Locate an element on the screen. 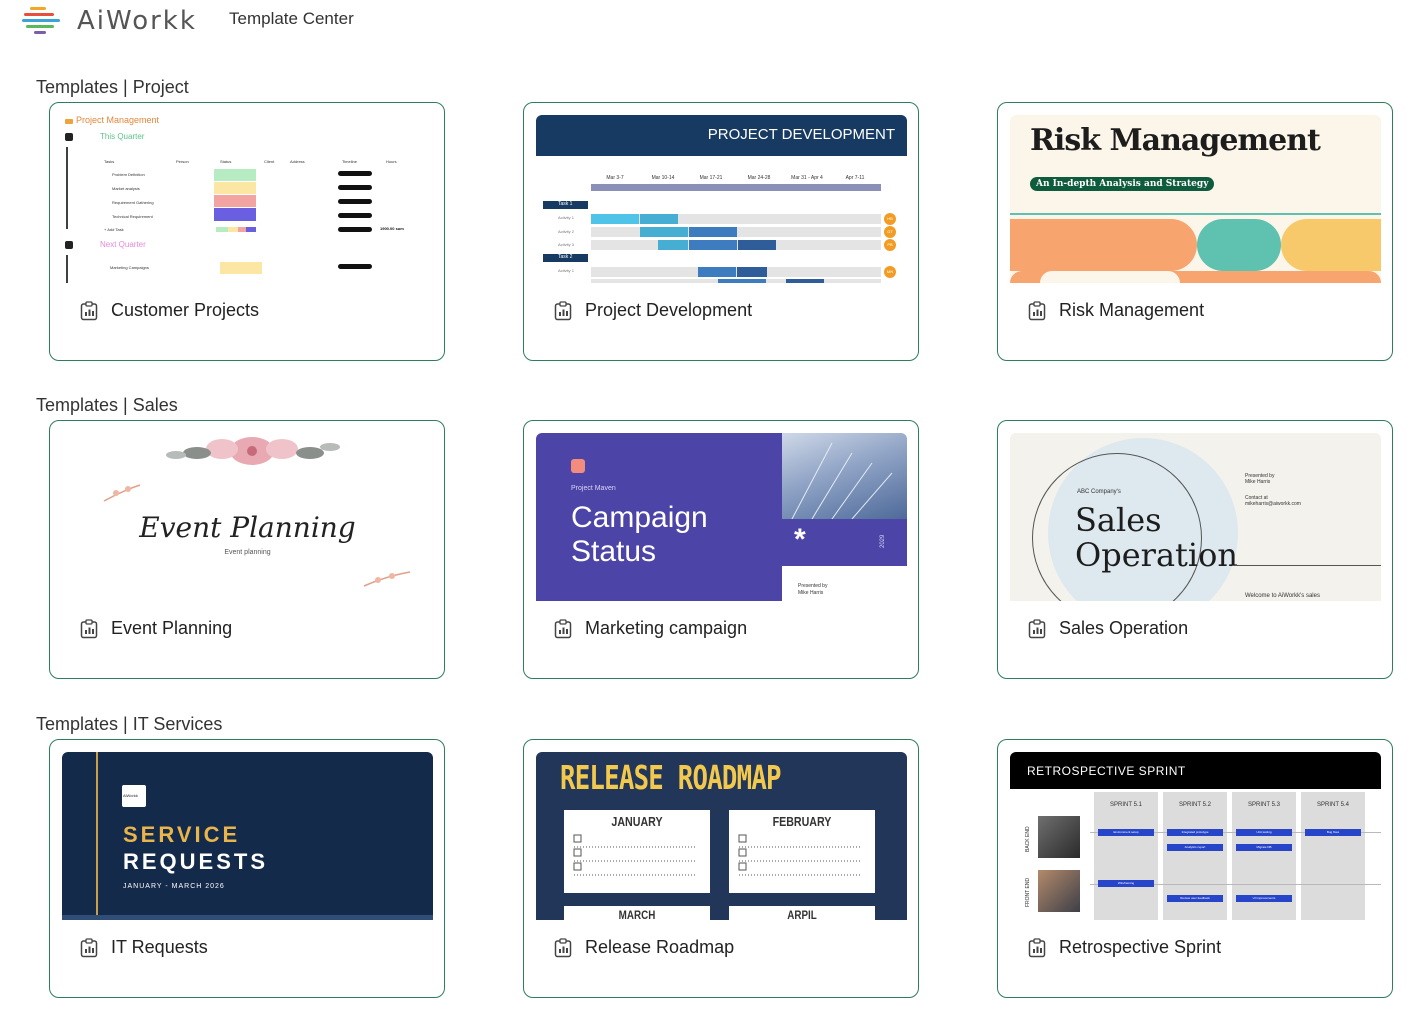 This screenshot has height=1012, width=1412. gantt-row is located at coordinates (736, 272).